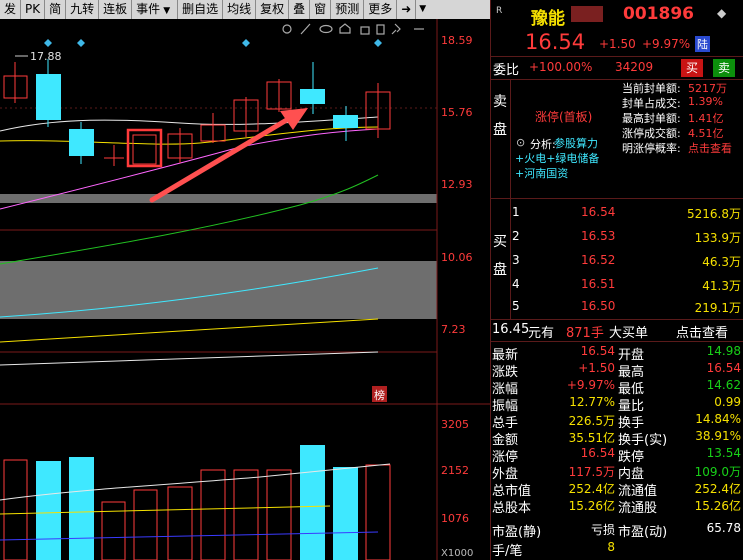 This screenshot has height=560, width=743. Describe the element at coordinates (197, 113) in the screenshot. I see `candles` at that location.